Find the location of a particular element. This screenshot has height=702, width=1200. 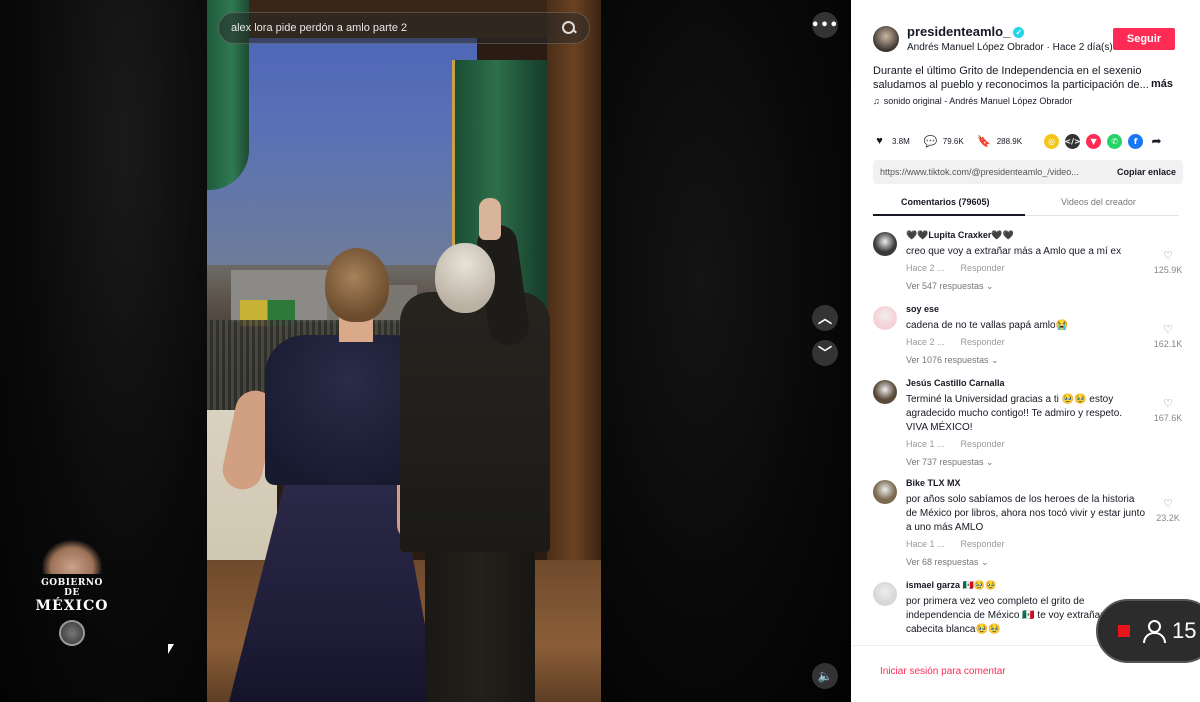

comment-button: 💬 79.6K is located at coordinates (943, 141).